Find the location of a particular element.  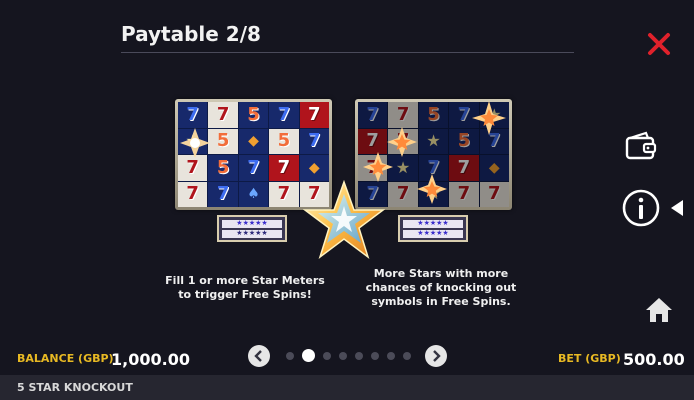

info-active-pointer is located at coordinates (677, 208).